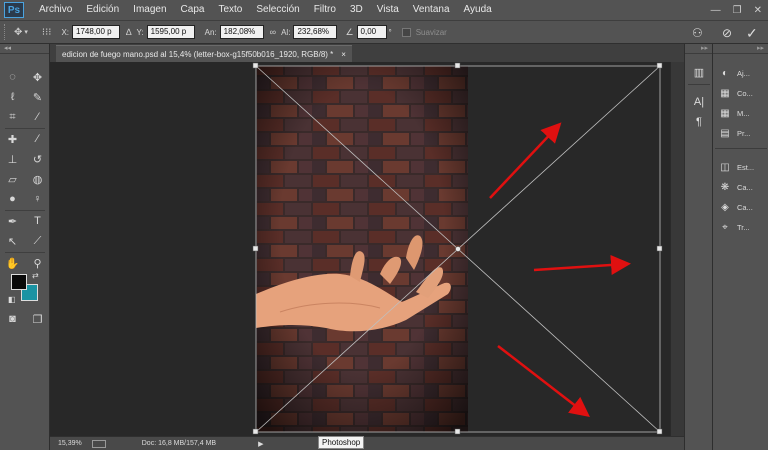 This screenshot has height=450, width=768. What do you see at coordinates (47, 32) in the screenshot?
I see `reference-point-icon: ⁝⁝⁝` at bounding box center [47, 32].